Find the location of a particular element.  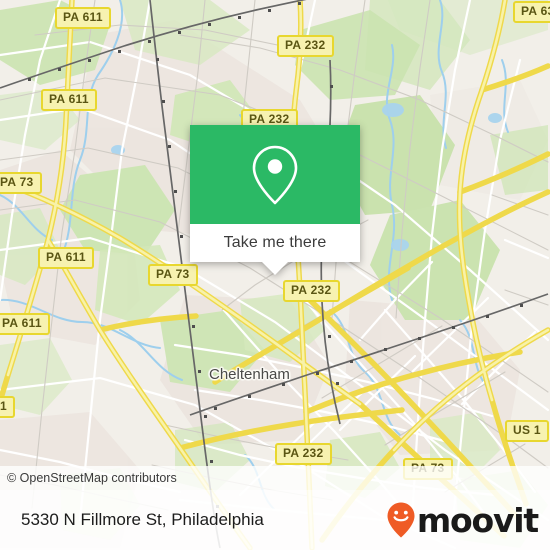

take-me-there-label: Take me there is located at coordinates (275, 242).